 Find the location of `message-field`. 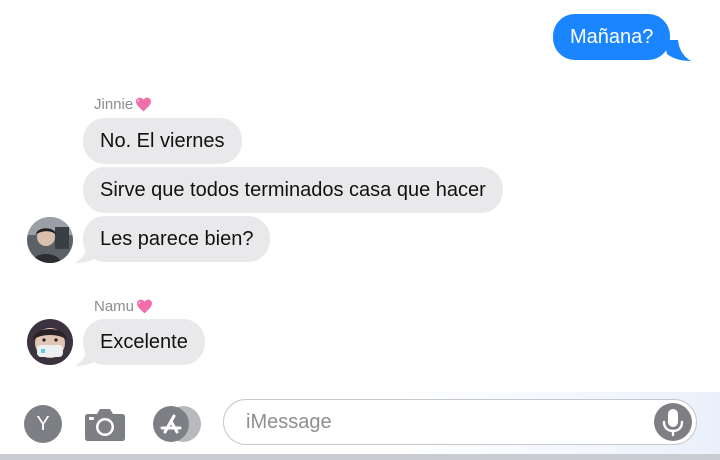

message-field is located at coordinates (460, 422).